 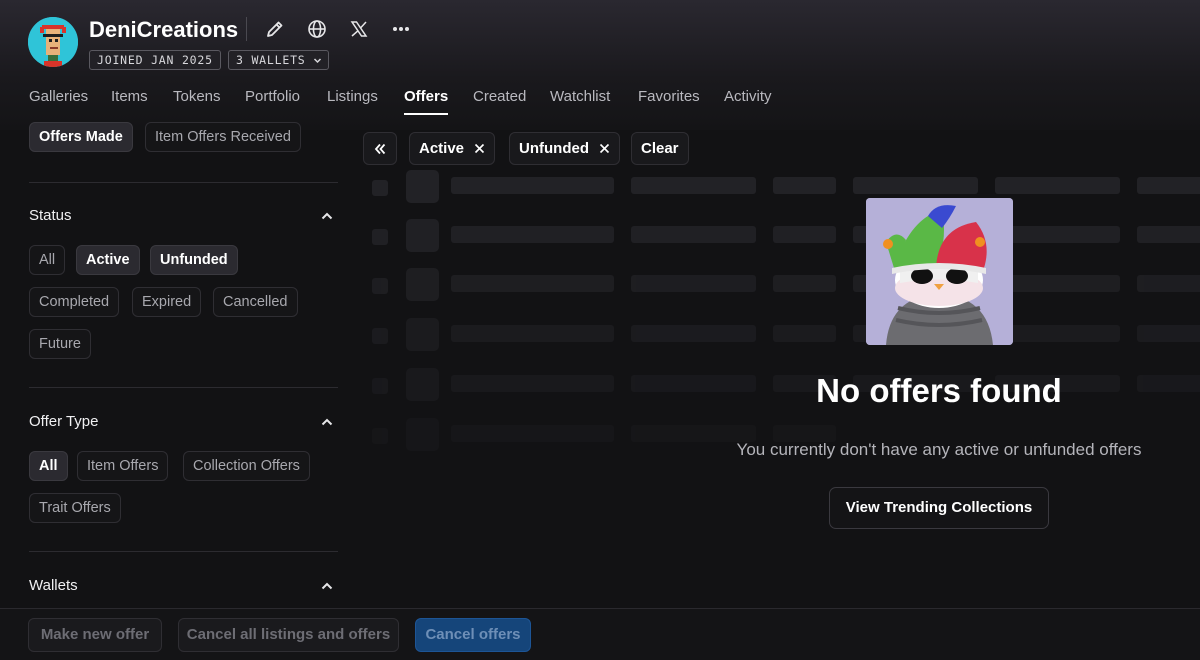 What do you see at coordinates (275, 29) in the screenshot?
I see `pencil-icon` at bounding box center [275, 29].